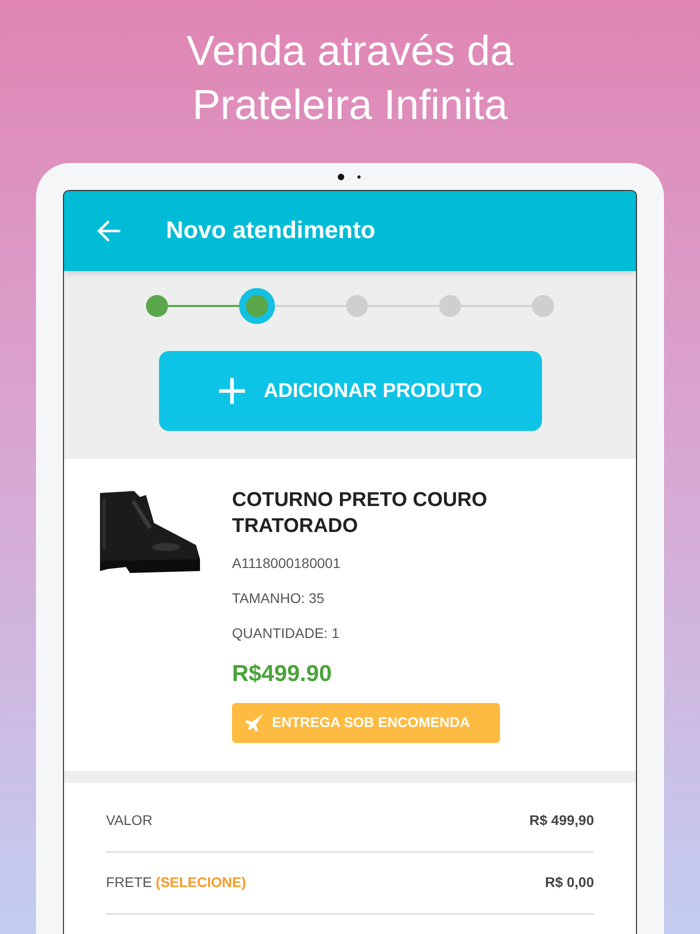 The width and height of the screenshot is (700, 934). Describe the element at coordinates (282, 673) in the screenshot. I see `product-price: R$499.90` at that location.